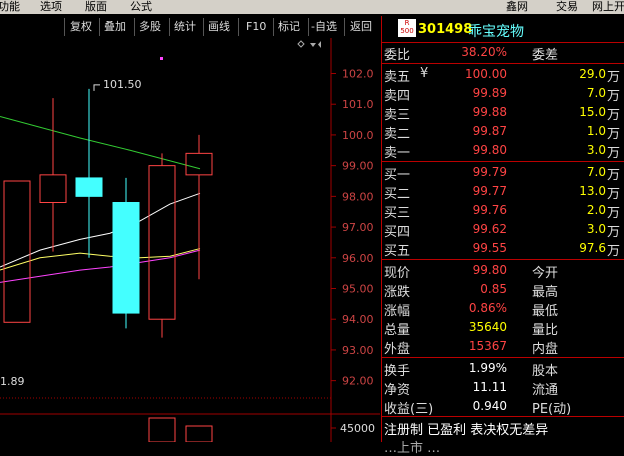  What do you see at coordinates (358, 104) in the screenshot?
I see `y-tick-label: 101.0` at bounding box center [358, 104].